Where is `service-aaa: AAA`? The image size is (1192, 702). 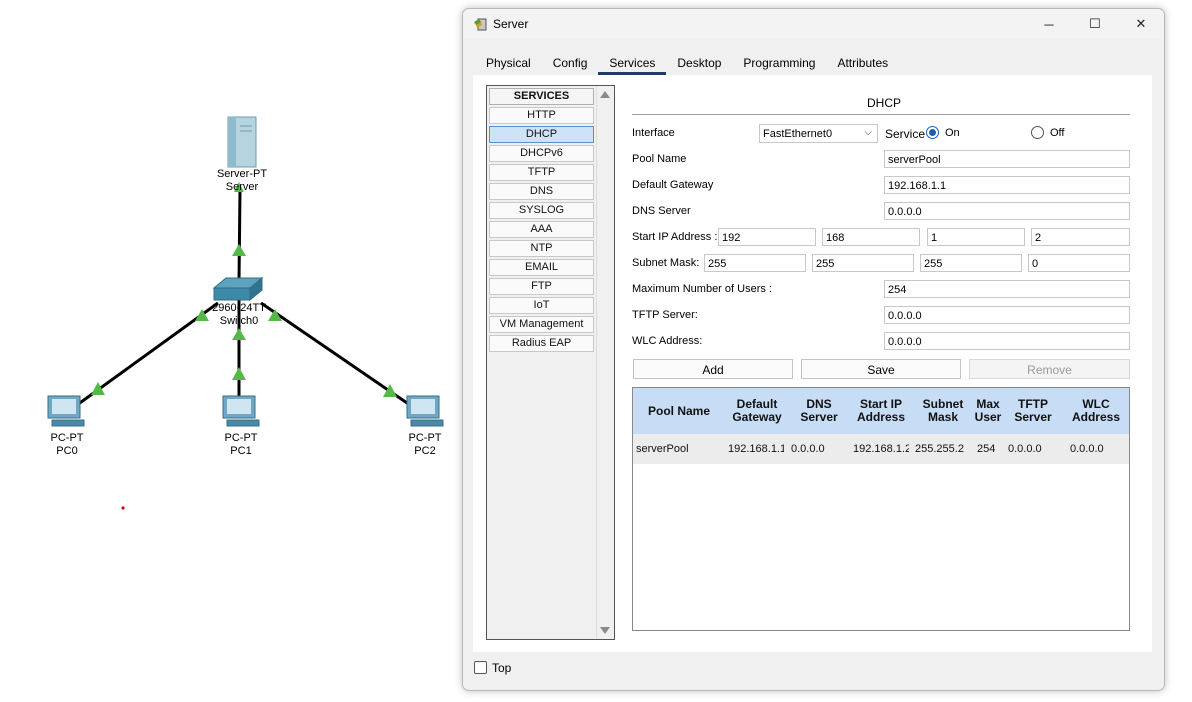 service-aaa: AAA is located at coordinates (541, 229).